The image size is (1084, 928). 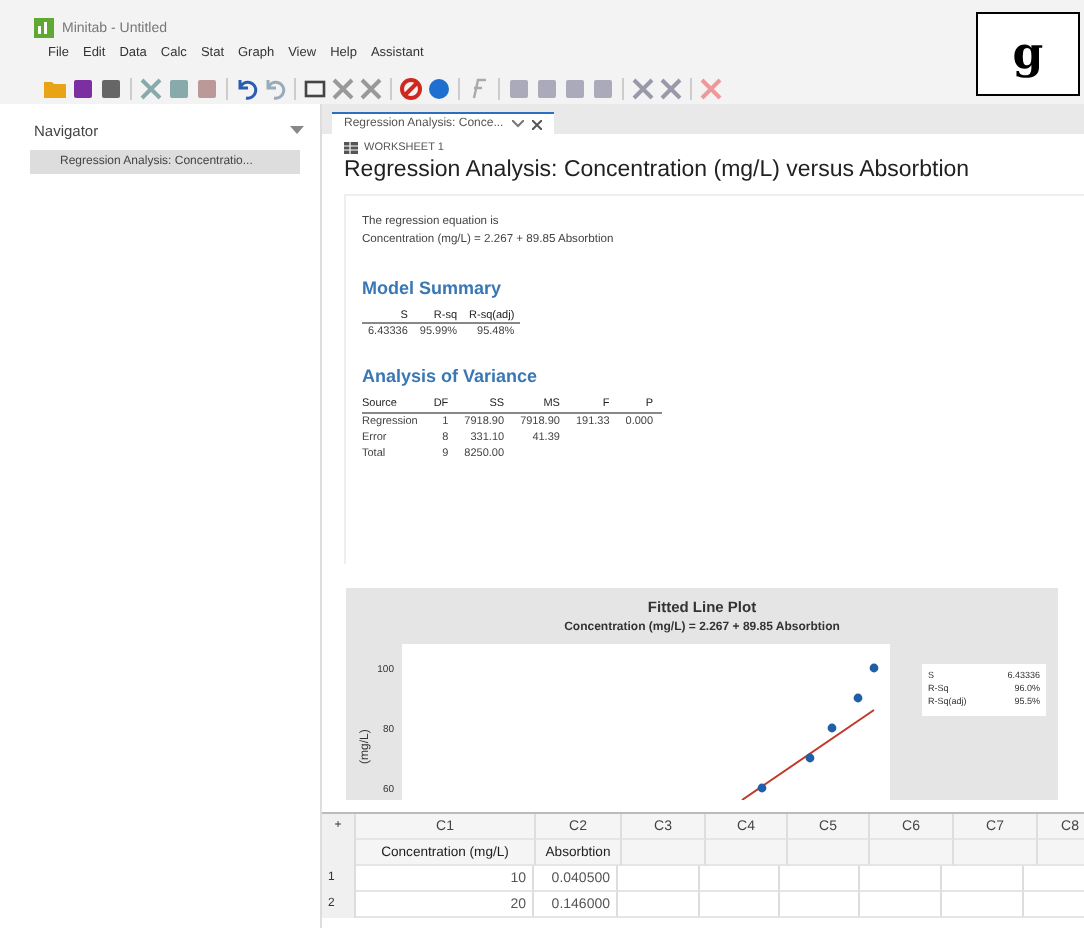 I want to click on chevron-icon, so click(x=517, y=124).